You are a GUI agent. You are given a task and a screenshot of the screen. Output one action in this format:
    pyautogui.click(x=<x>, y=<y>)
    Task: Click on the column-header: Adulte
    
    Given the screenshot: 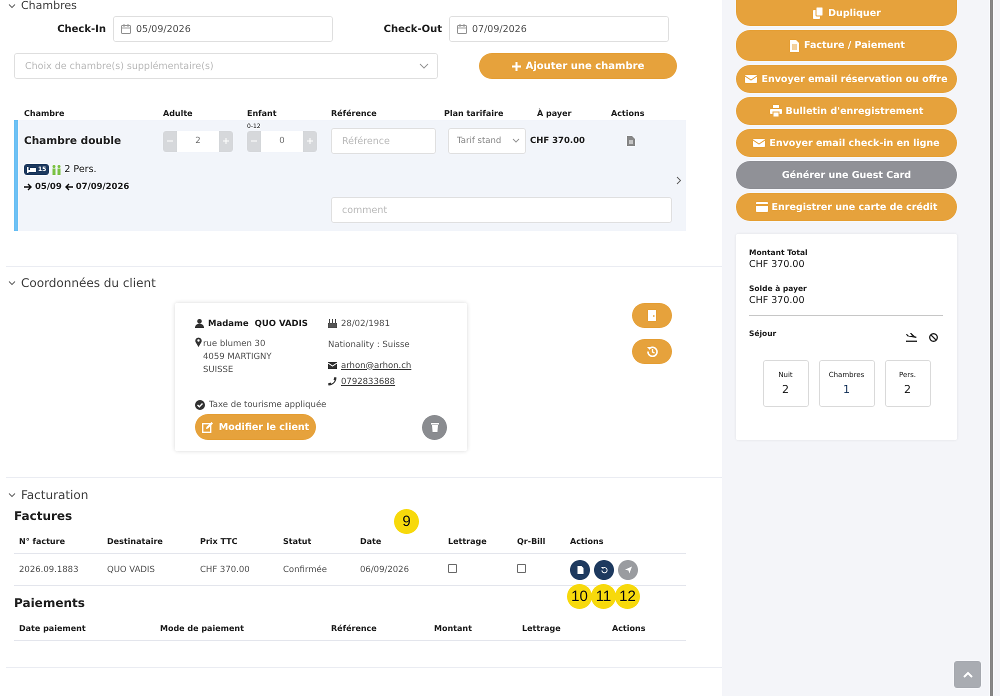 What is the action you would take?
    pyautogui.click(x=178, y=113)
    